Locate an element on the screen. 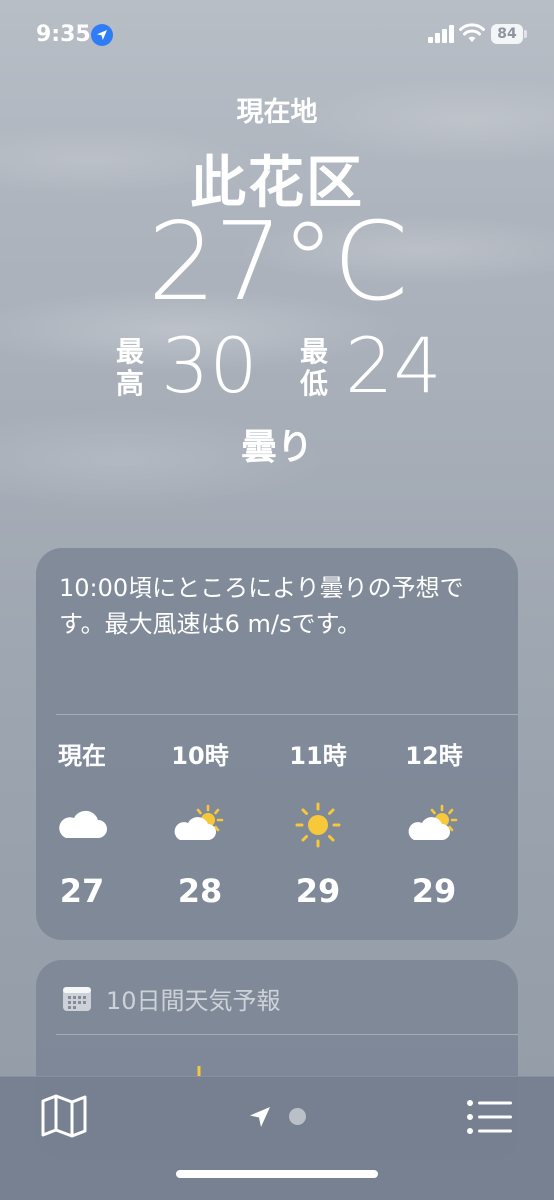 The width and height of the screenshot is (554, 1200). battery-tip is located at coordinates (525, 34).